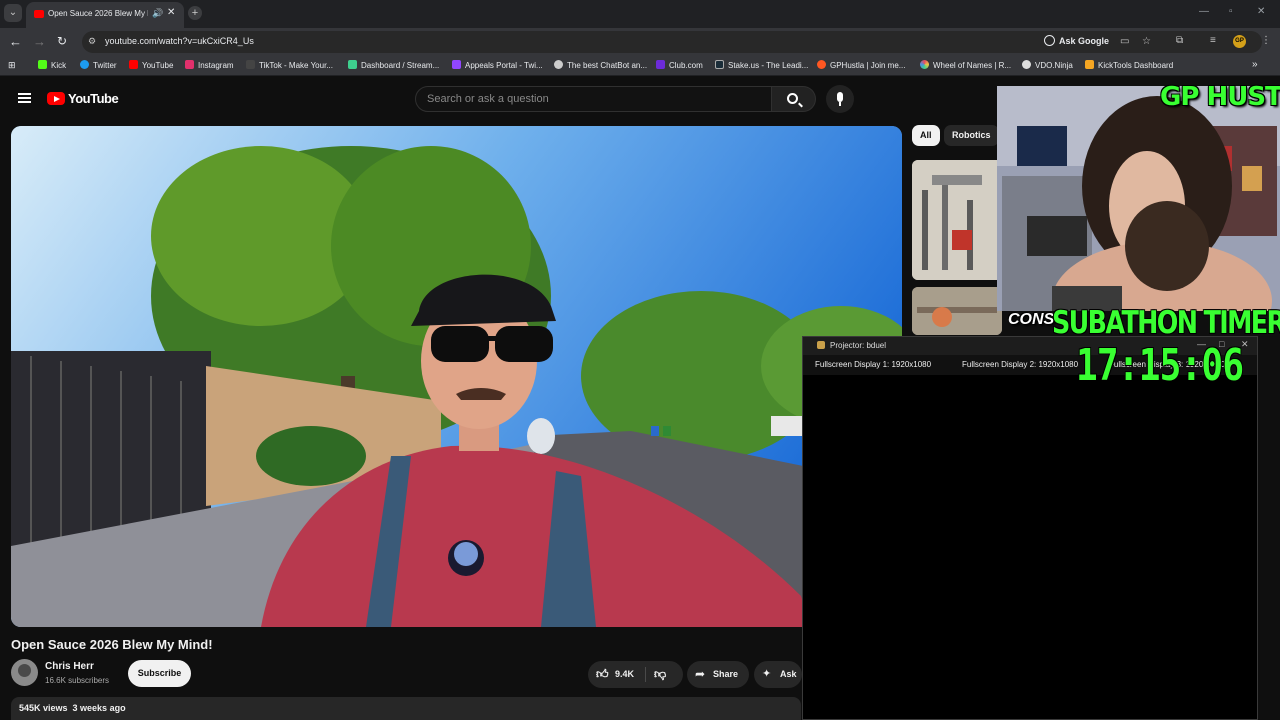  I want to click on channel-avatar, so click(24, 672).